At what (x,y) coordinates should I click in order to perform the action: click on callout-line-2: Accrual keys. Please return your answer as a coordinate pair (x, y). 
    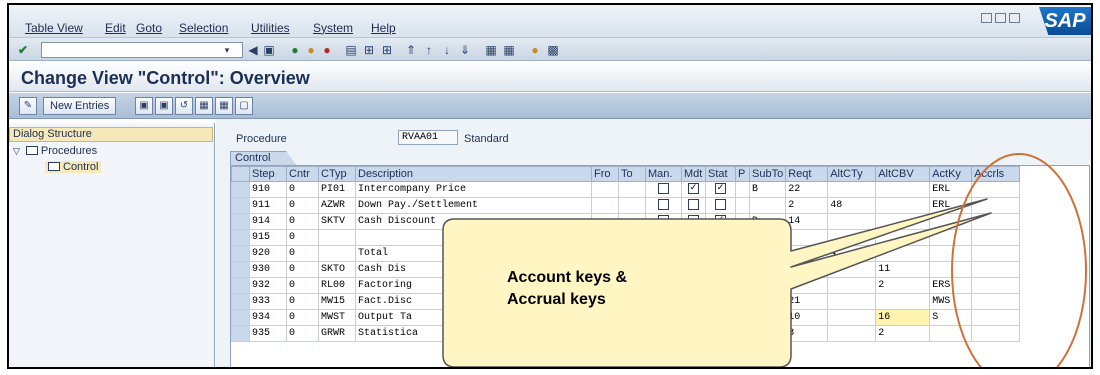
    Looking at the image, I should click on (556, 299).